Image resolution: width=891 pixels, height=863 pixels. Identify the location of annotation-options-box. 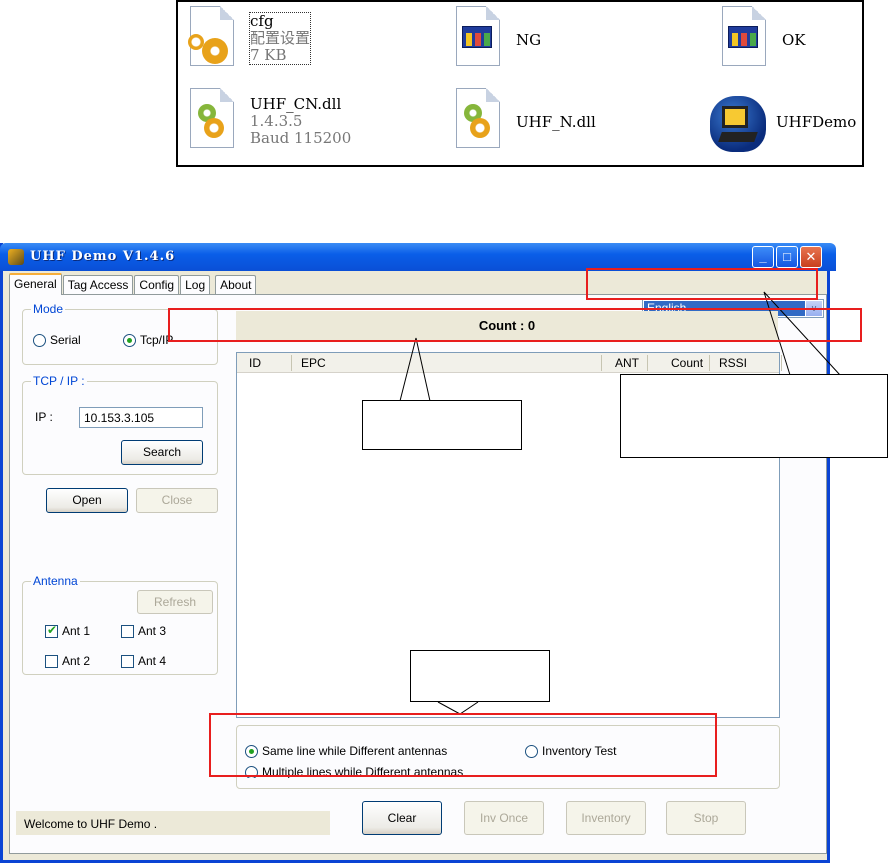
(463, 745).